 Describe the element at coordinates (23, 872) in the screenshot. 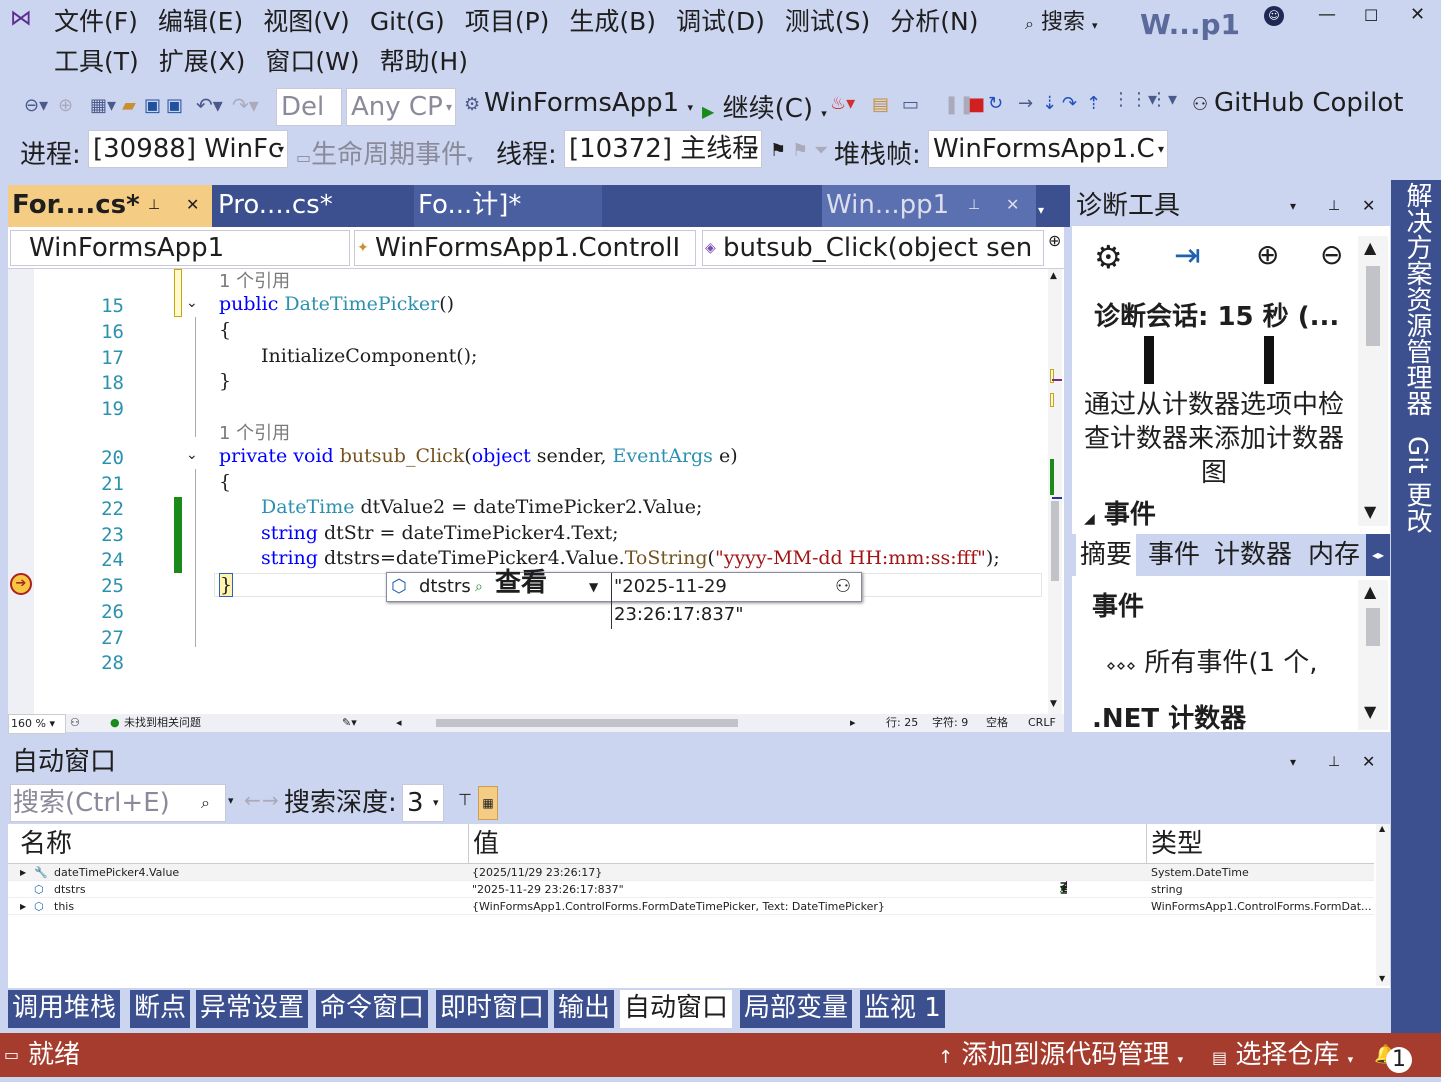

I see `expand-icon: ▶` at that location.